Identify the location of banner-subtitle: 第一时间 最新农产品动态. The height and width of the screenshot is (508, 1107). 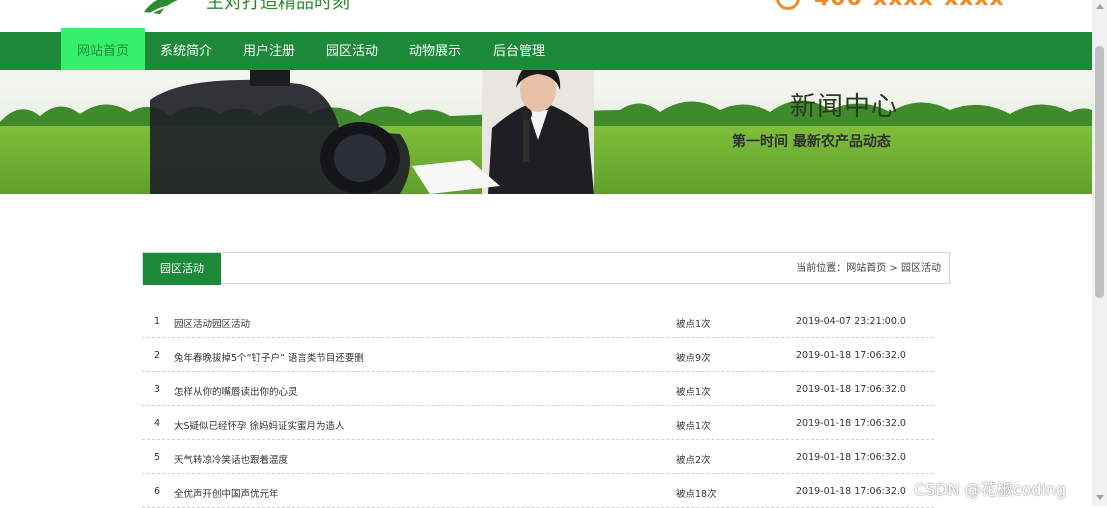
(811, 142).